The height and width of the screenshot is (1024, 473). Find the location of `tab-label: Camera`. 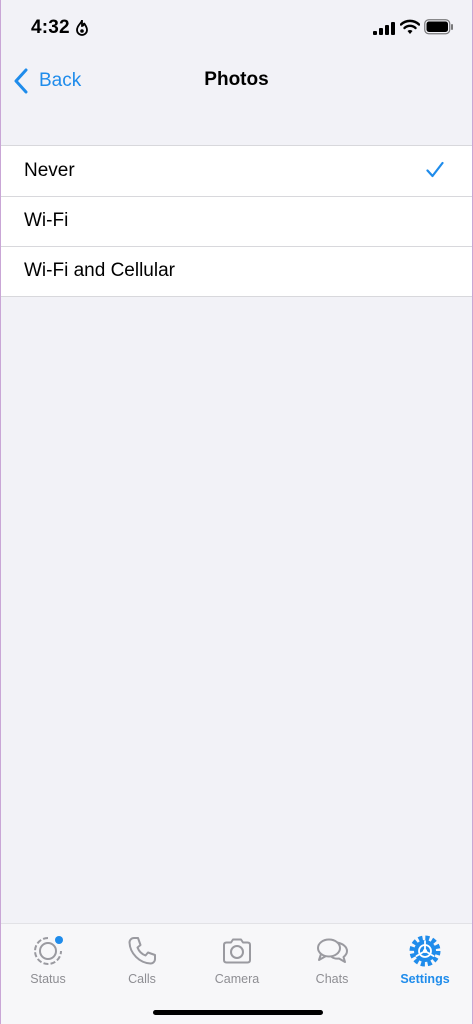

tab-label: Camera is located at coordinates (237, 979).